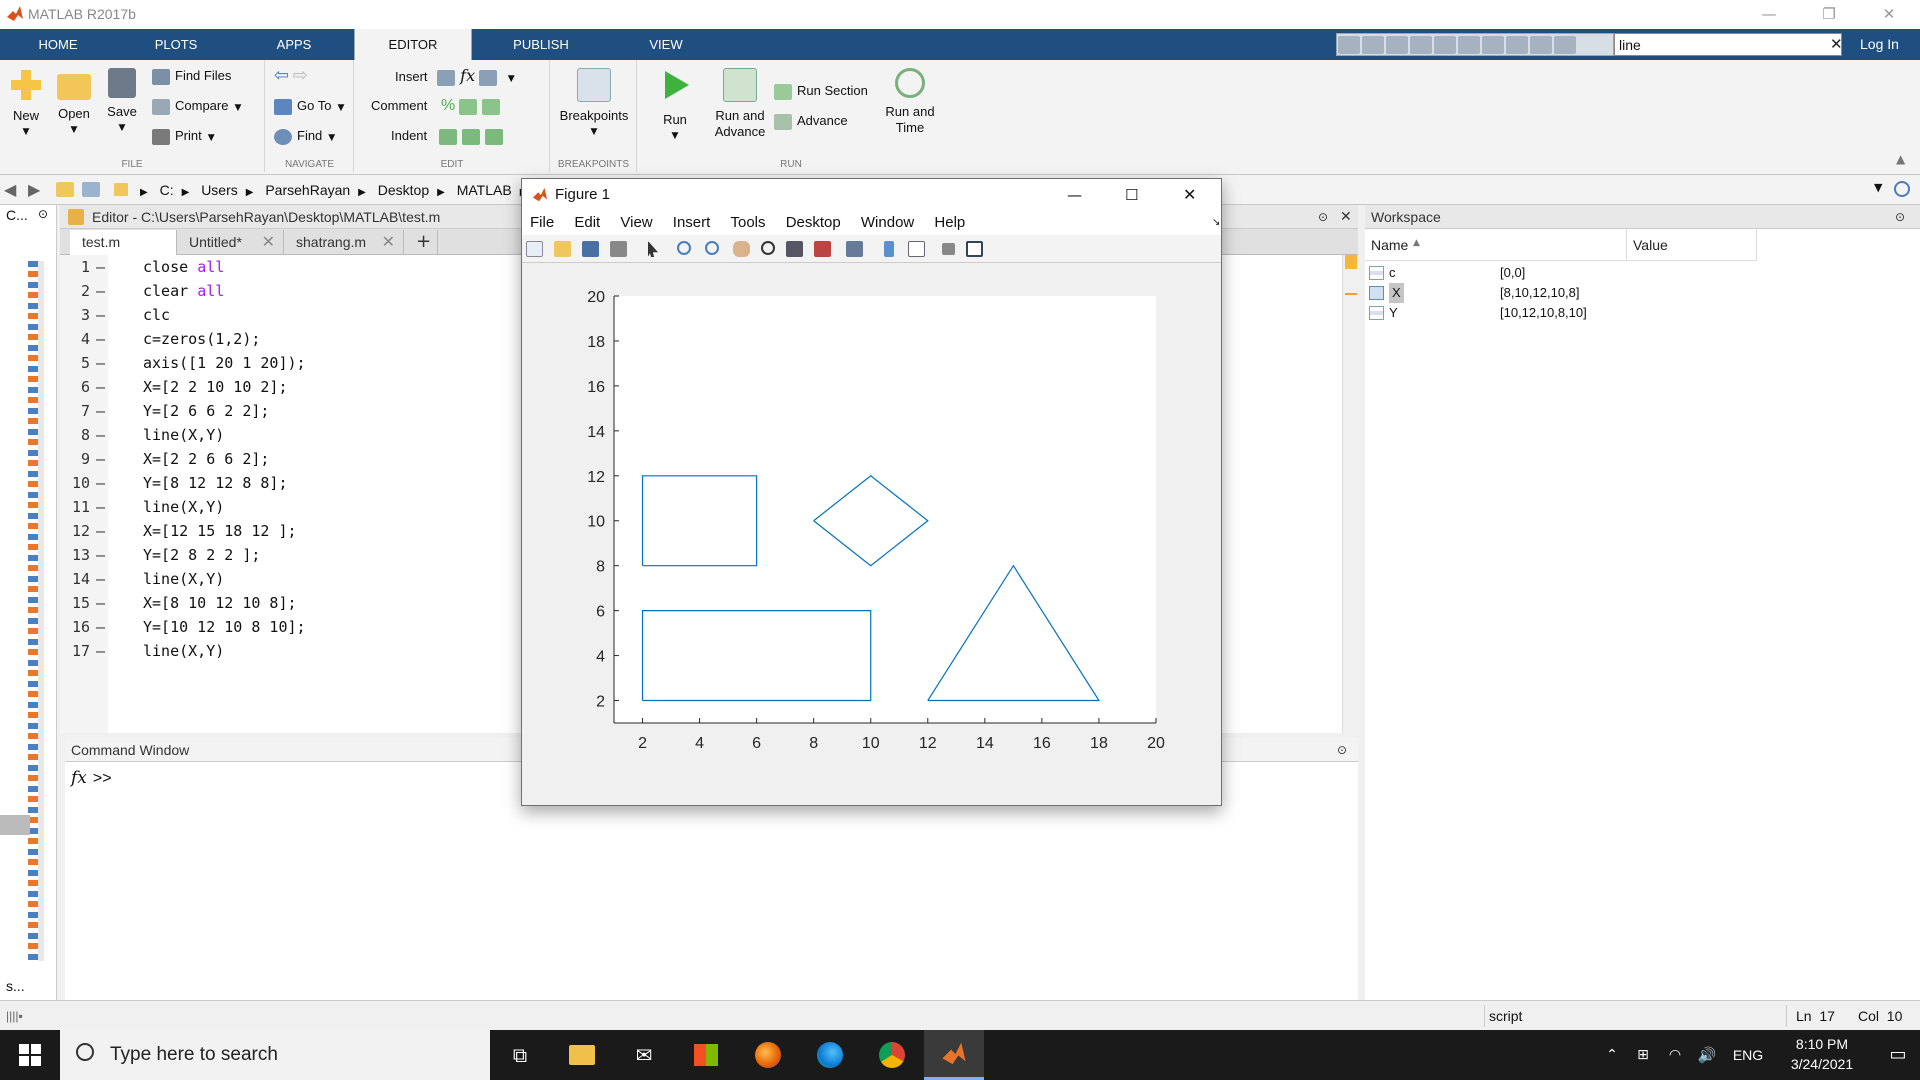  What do you see at coordinates (822, 249) in the screenshot?
I see `brush-icon` at bounding box center [822, 249].